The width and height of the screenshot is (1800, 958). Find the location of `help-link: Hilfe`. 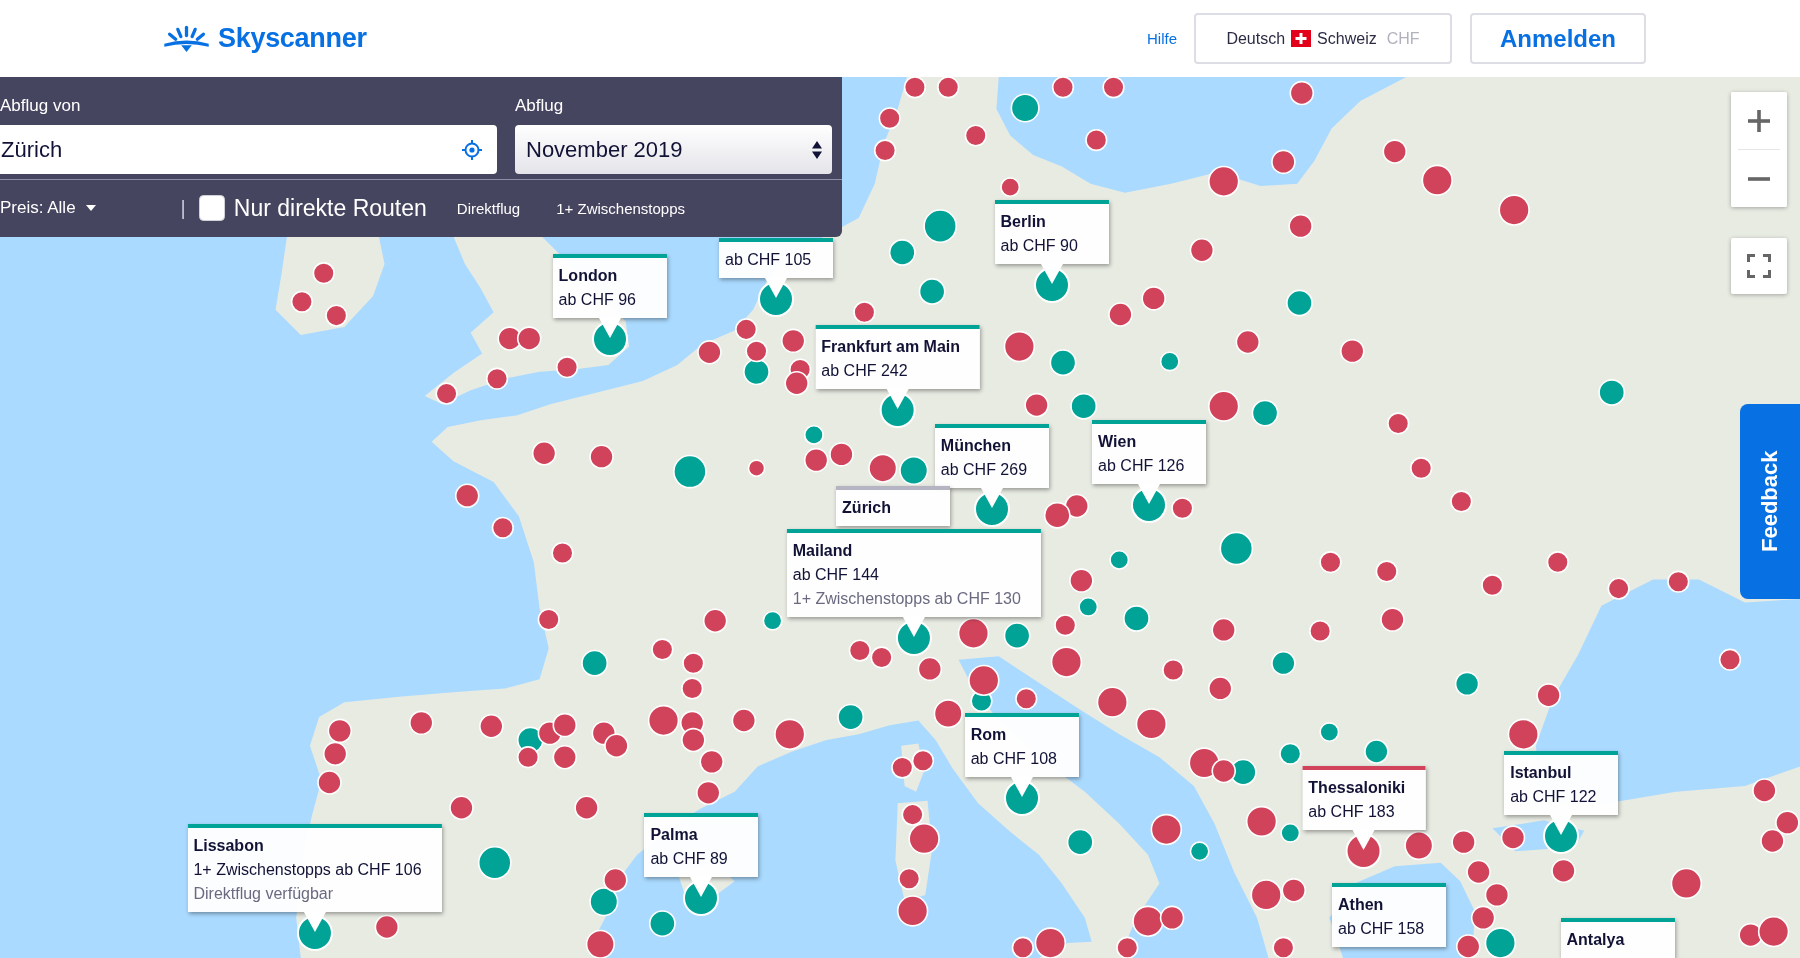

help-link: Hilfe is located at coordinates (1162, 38).